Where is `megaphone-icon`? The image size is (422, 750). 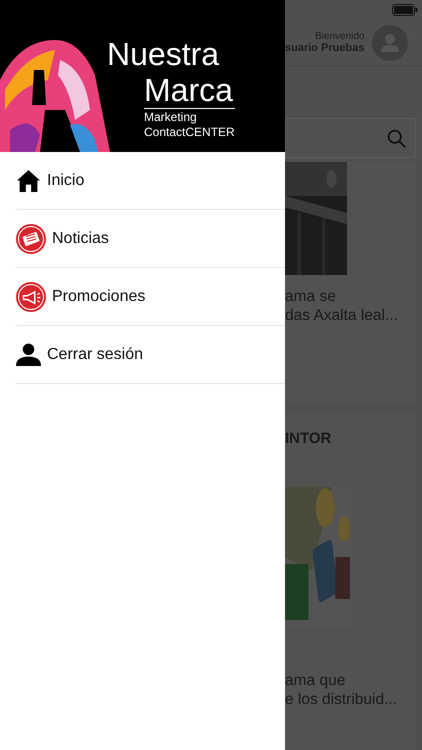 megaphone-icon is located at coordinates (31, 297).